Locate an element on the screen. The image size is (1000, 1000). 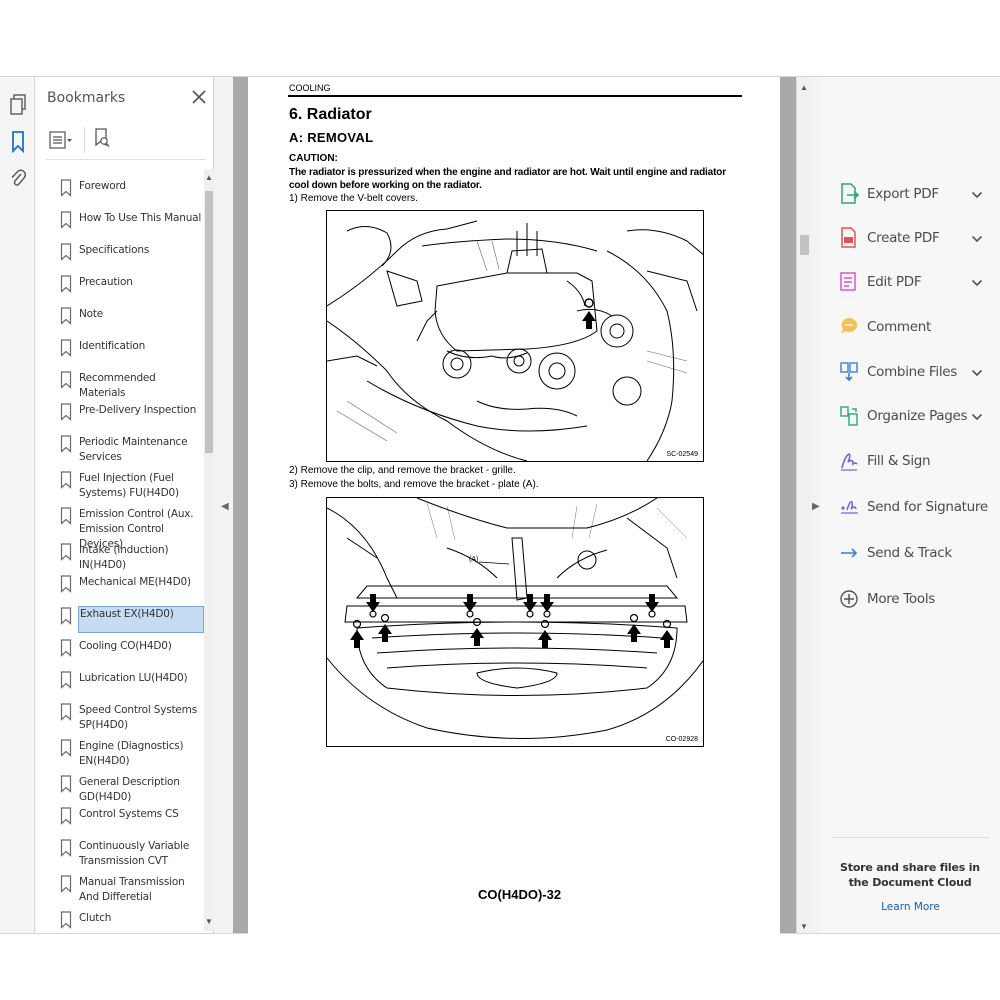
bookmark-item: Engine (Diagnostics) EN(H4D0) is located at coordinates (120, 750).